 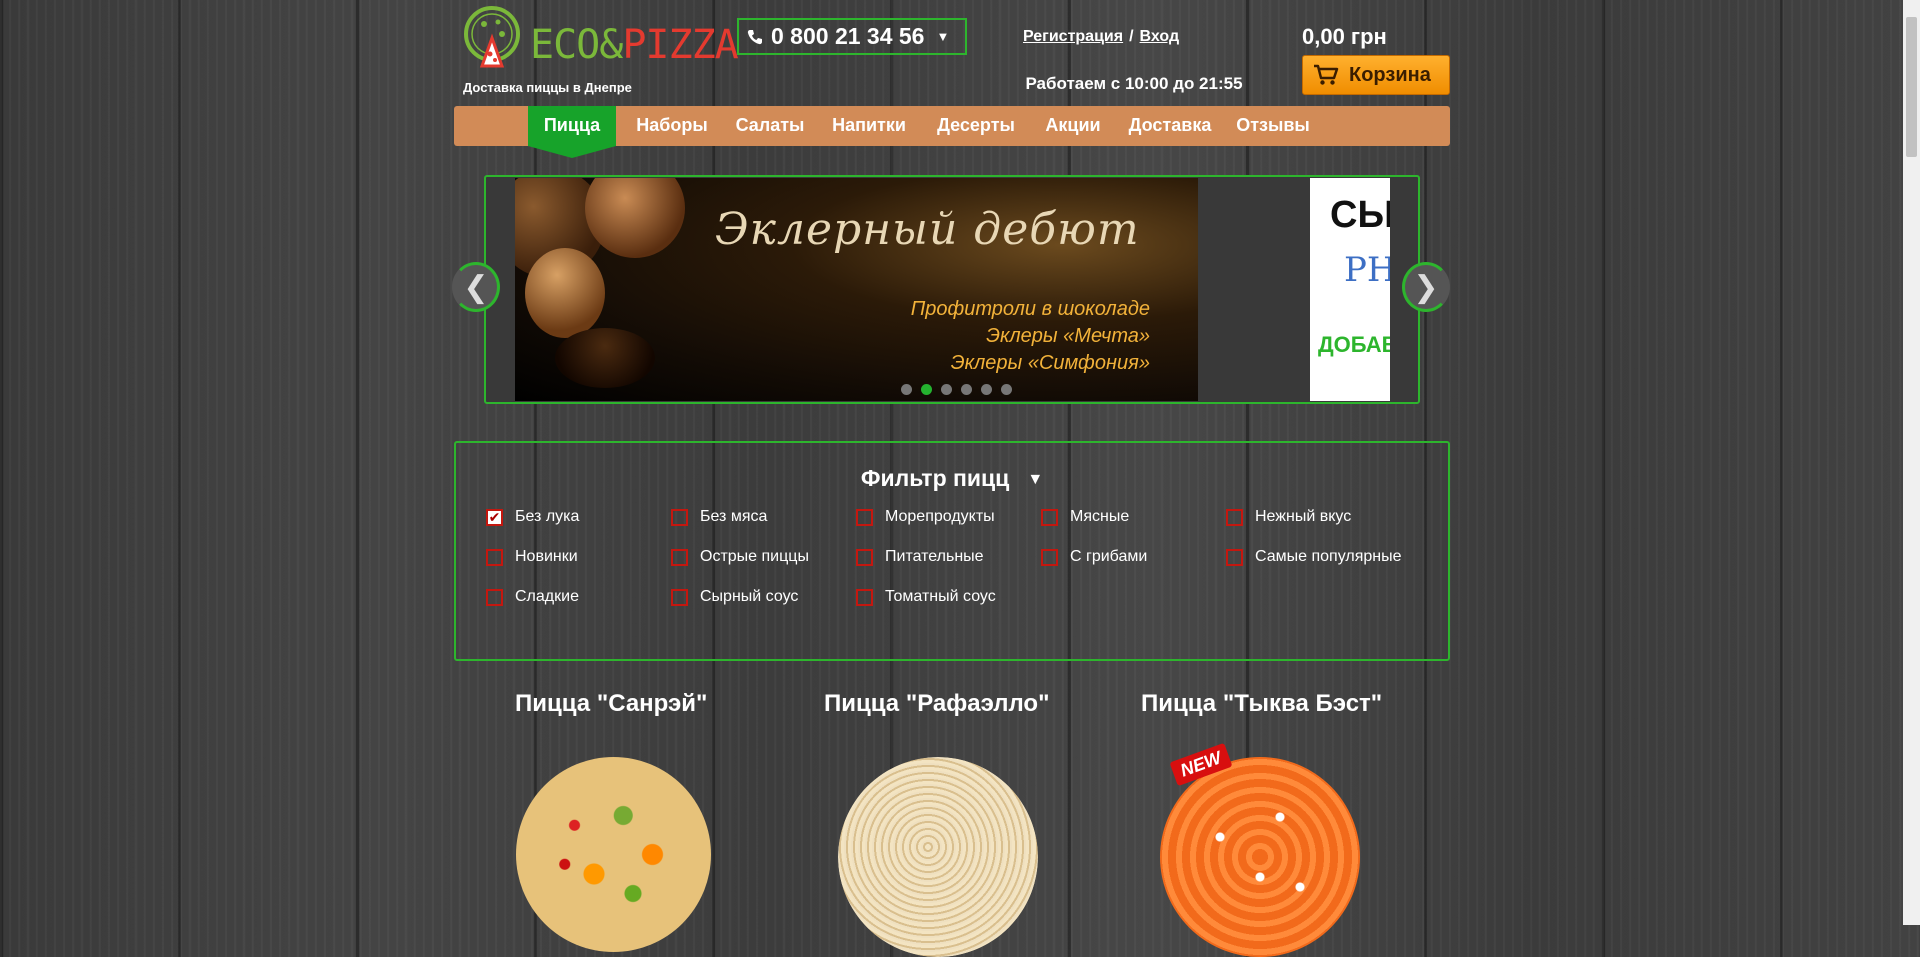 I want to click on phone-number: 0 800 21 34 56, so click(x=848, y=36).